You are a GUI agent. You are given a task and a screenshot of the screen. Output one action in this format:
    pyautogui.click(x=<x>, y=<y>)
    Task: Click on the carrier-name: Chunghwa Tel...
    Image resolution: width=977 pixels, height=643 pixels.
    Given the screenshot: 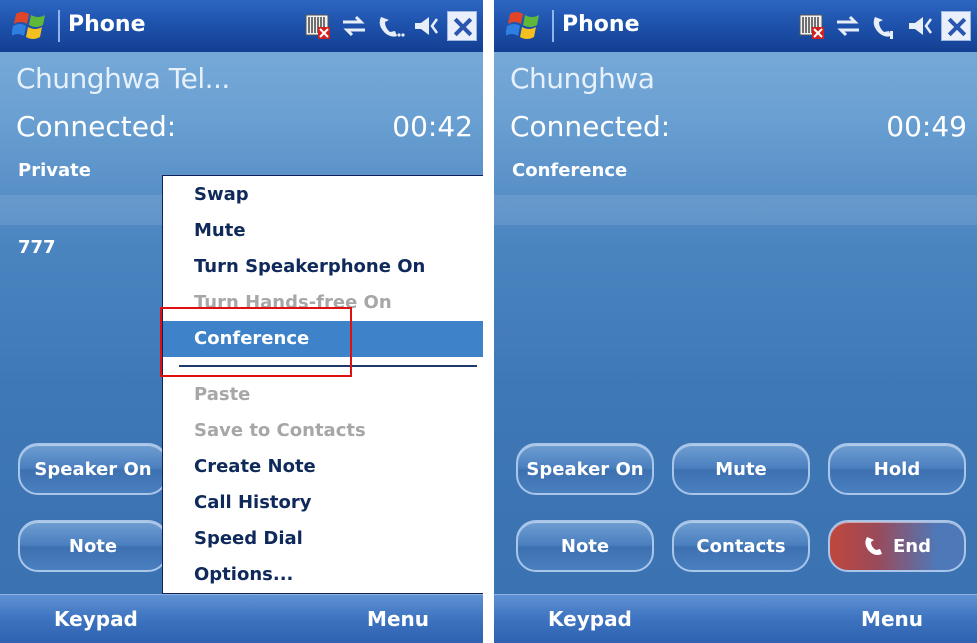 What is the action you would take?
    pyautogui.click(x=123, y=78)
    